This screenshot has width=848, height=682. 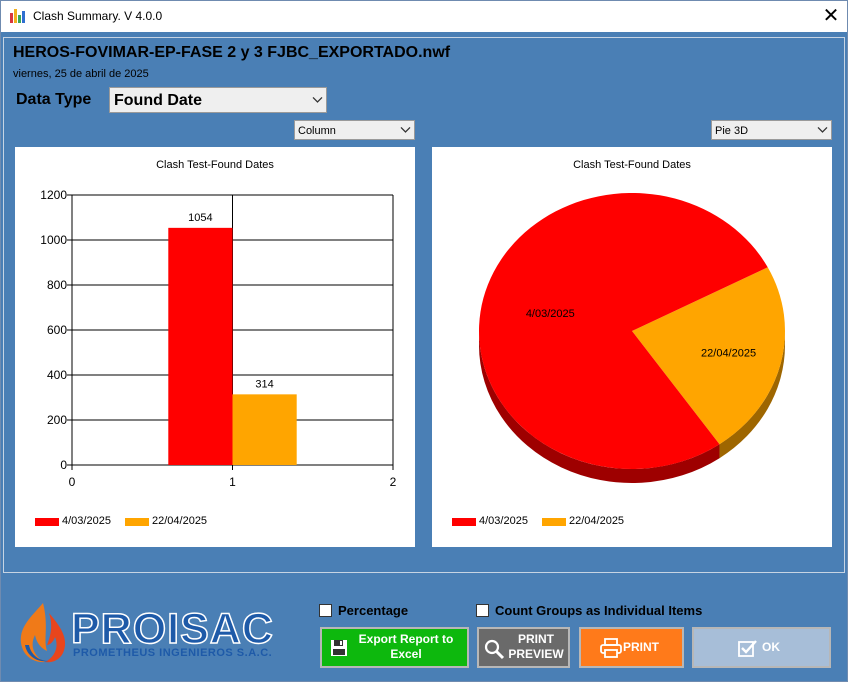 What do you see at coordinates (494, 649) in the screenshot?
I see `magnifier-icon` at bounding box center [494, 649].